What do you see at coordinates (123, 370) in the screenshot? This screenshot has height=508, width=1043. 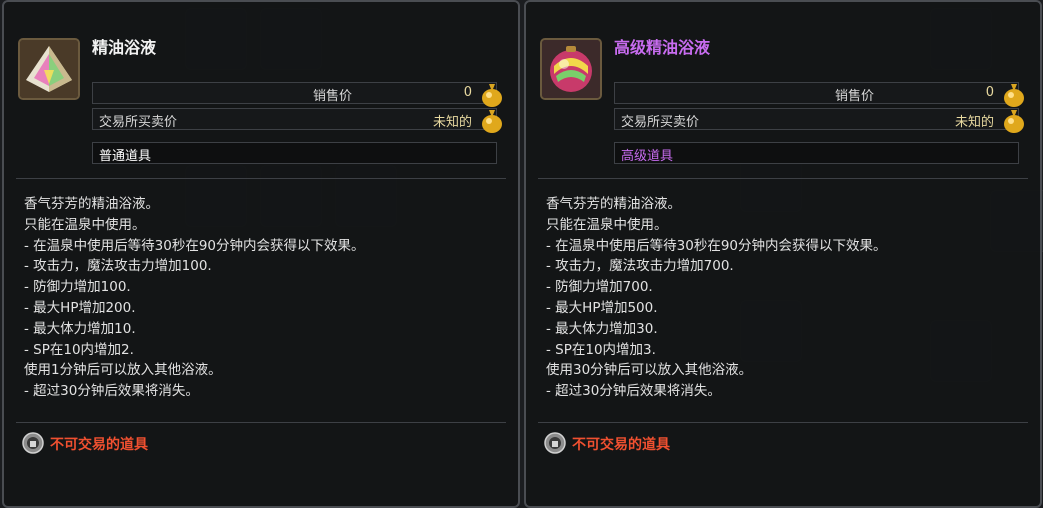 I see `description-line: 使用1分钟后可以放入其他浴液。` at bounding box center [123, 370].